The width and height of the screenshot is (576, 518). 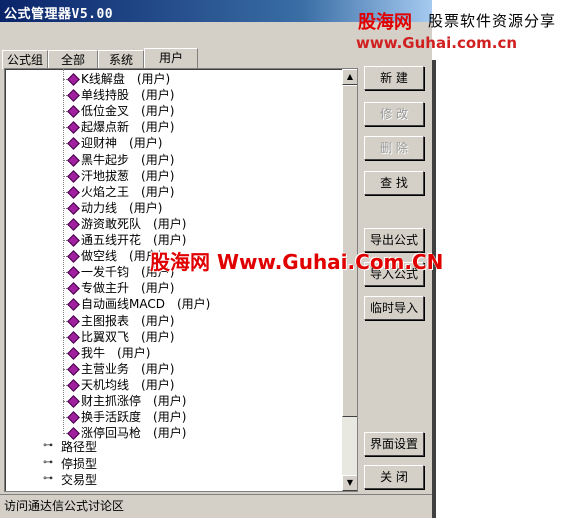 I want to click on formula-item: 主营业务 (用户), so click(x=127, y=369).